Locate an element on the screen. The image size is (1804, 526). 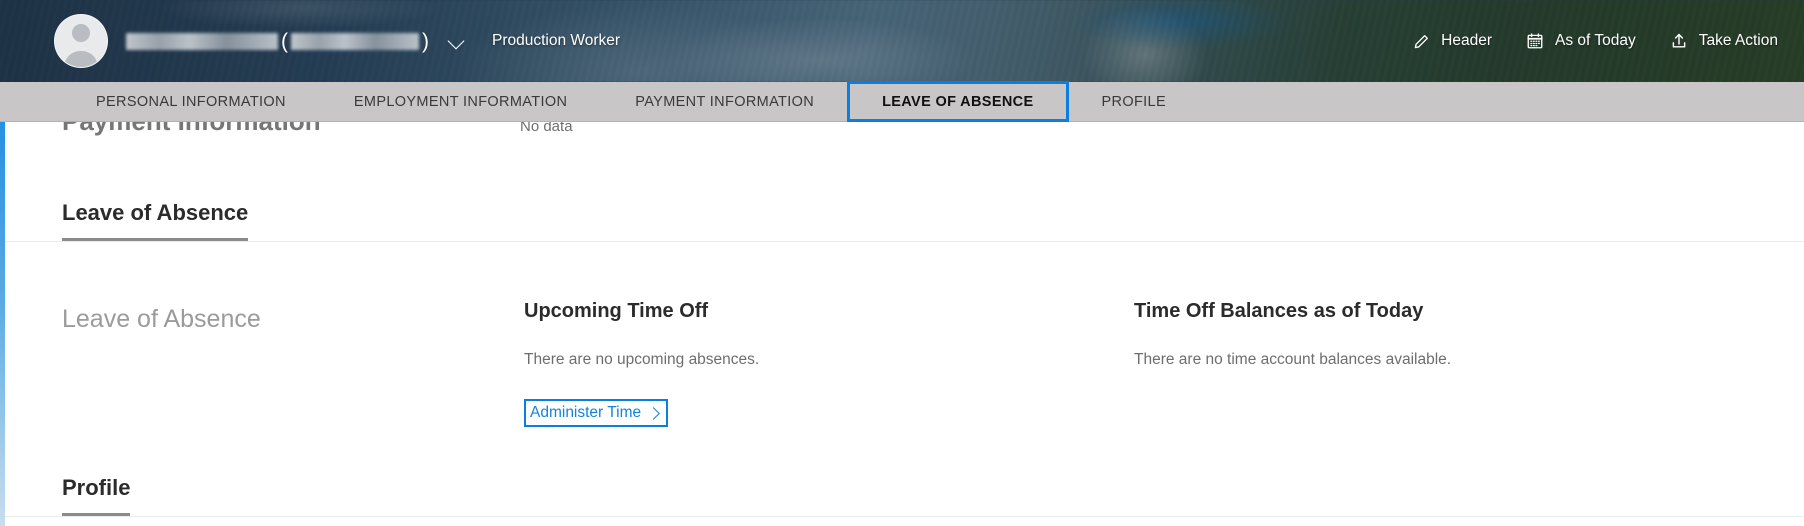
page-focus-outline is located at coordinates (2, 324).